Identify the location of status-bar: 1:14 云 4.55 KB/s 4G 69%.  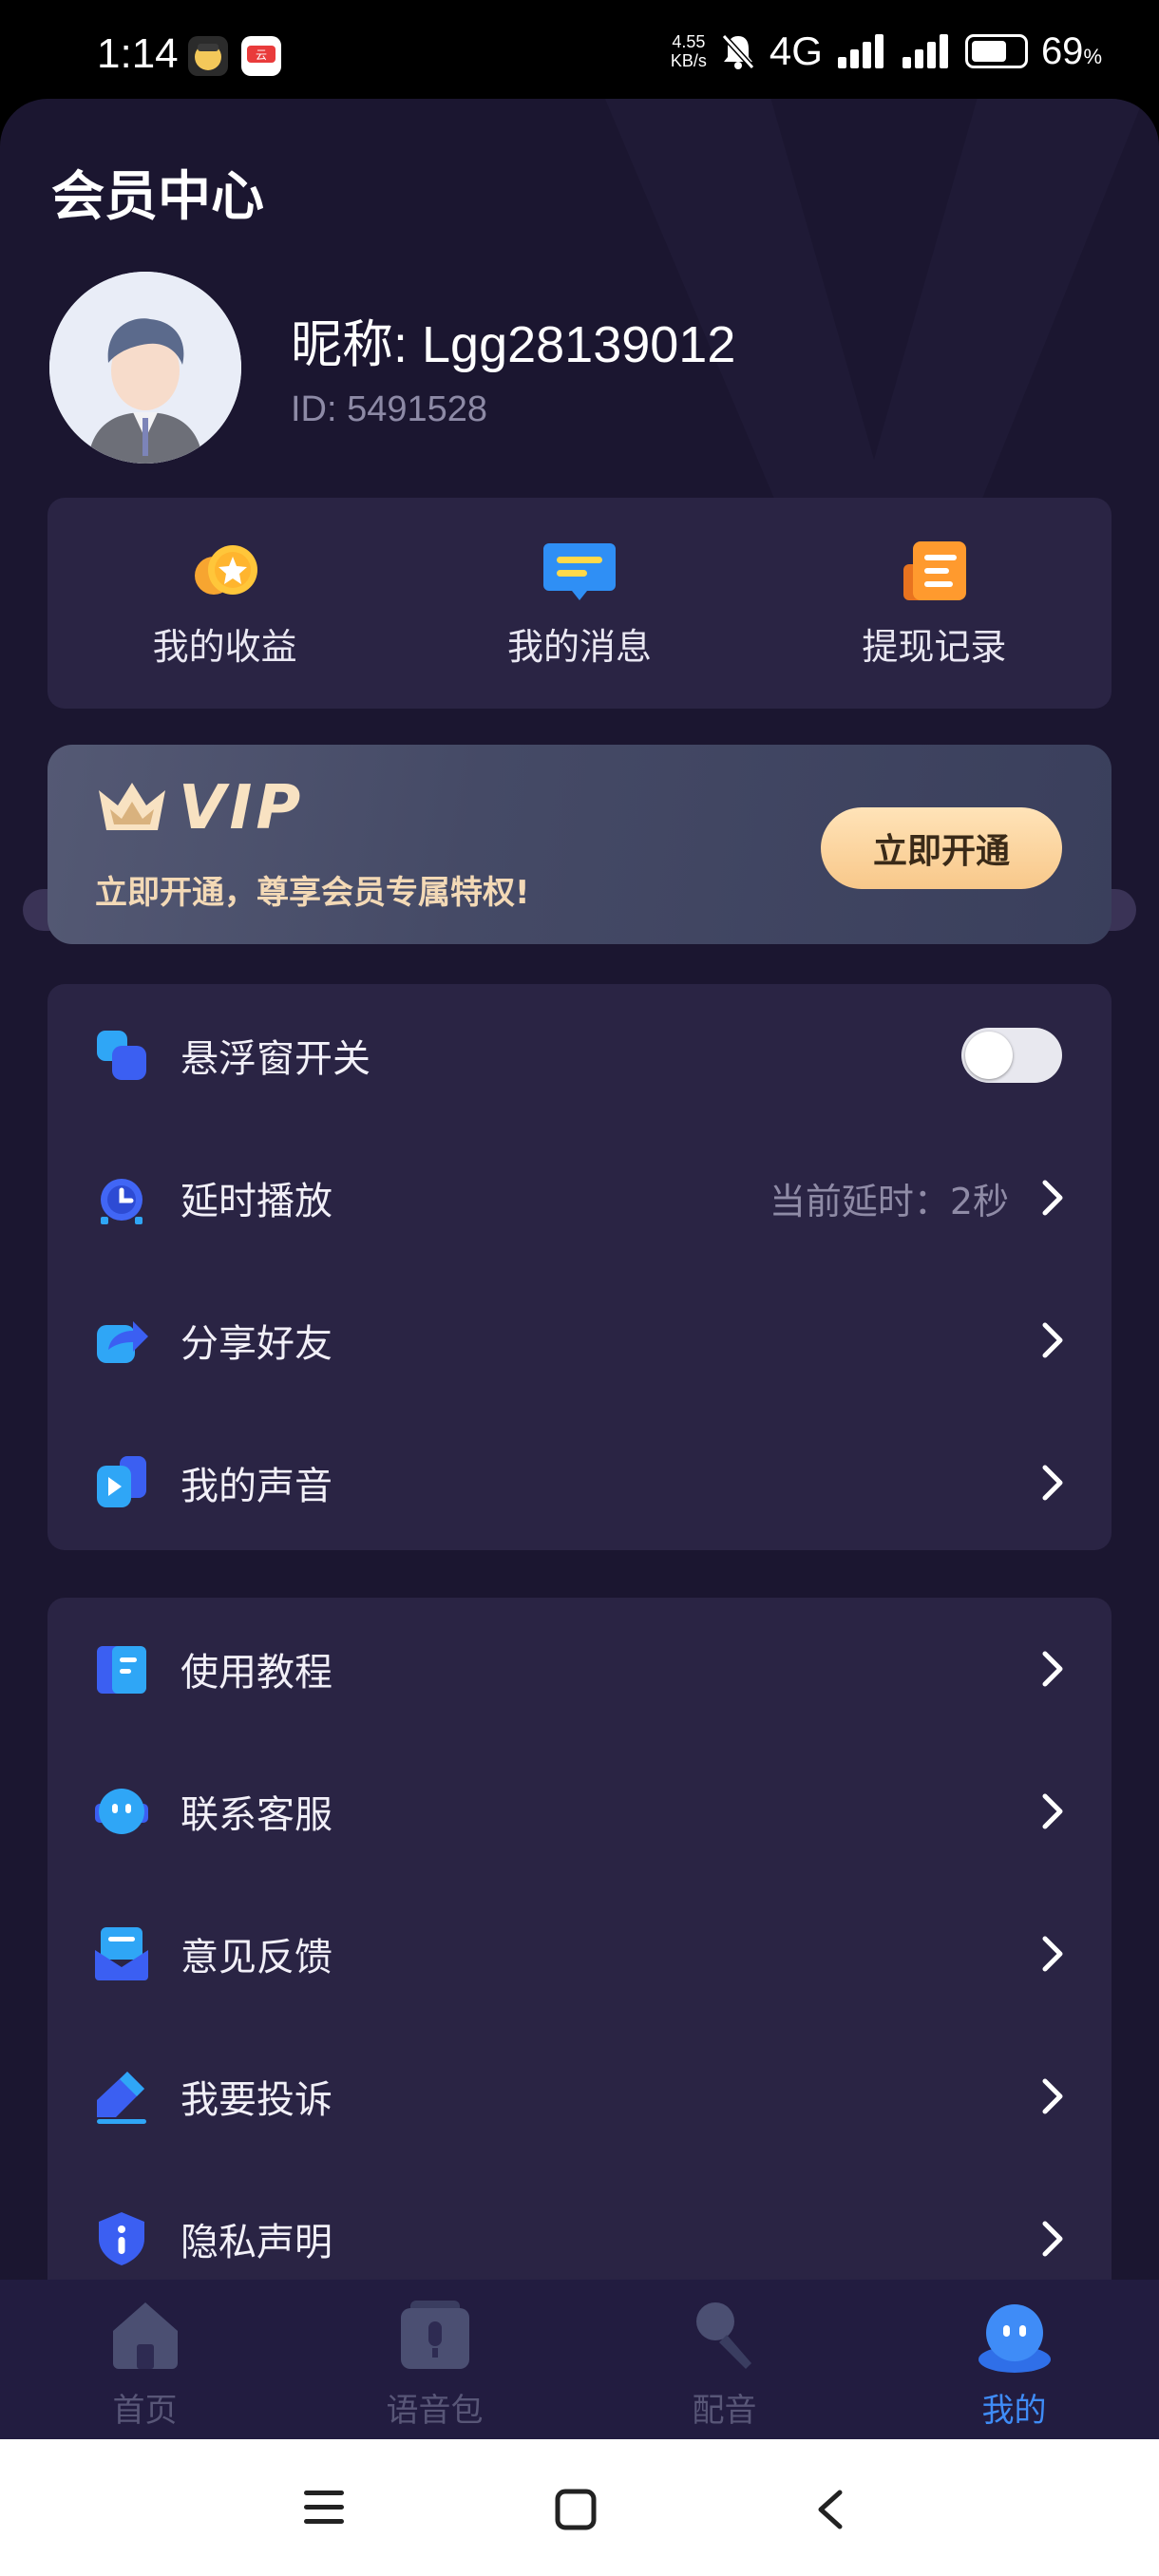
(579, 51).